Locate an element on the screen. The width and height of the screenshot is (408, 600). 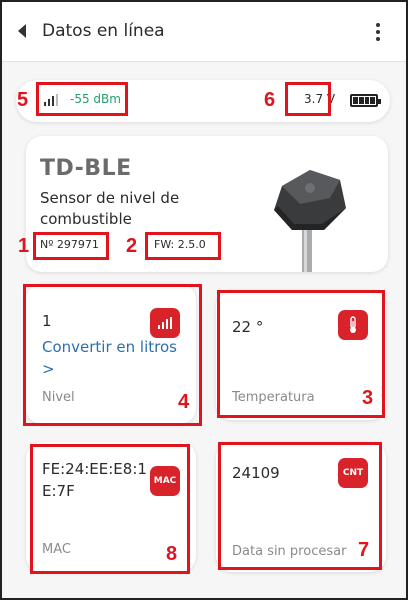
temperature-value: 22 ° is located at coordinates (248, 327).